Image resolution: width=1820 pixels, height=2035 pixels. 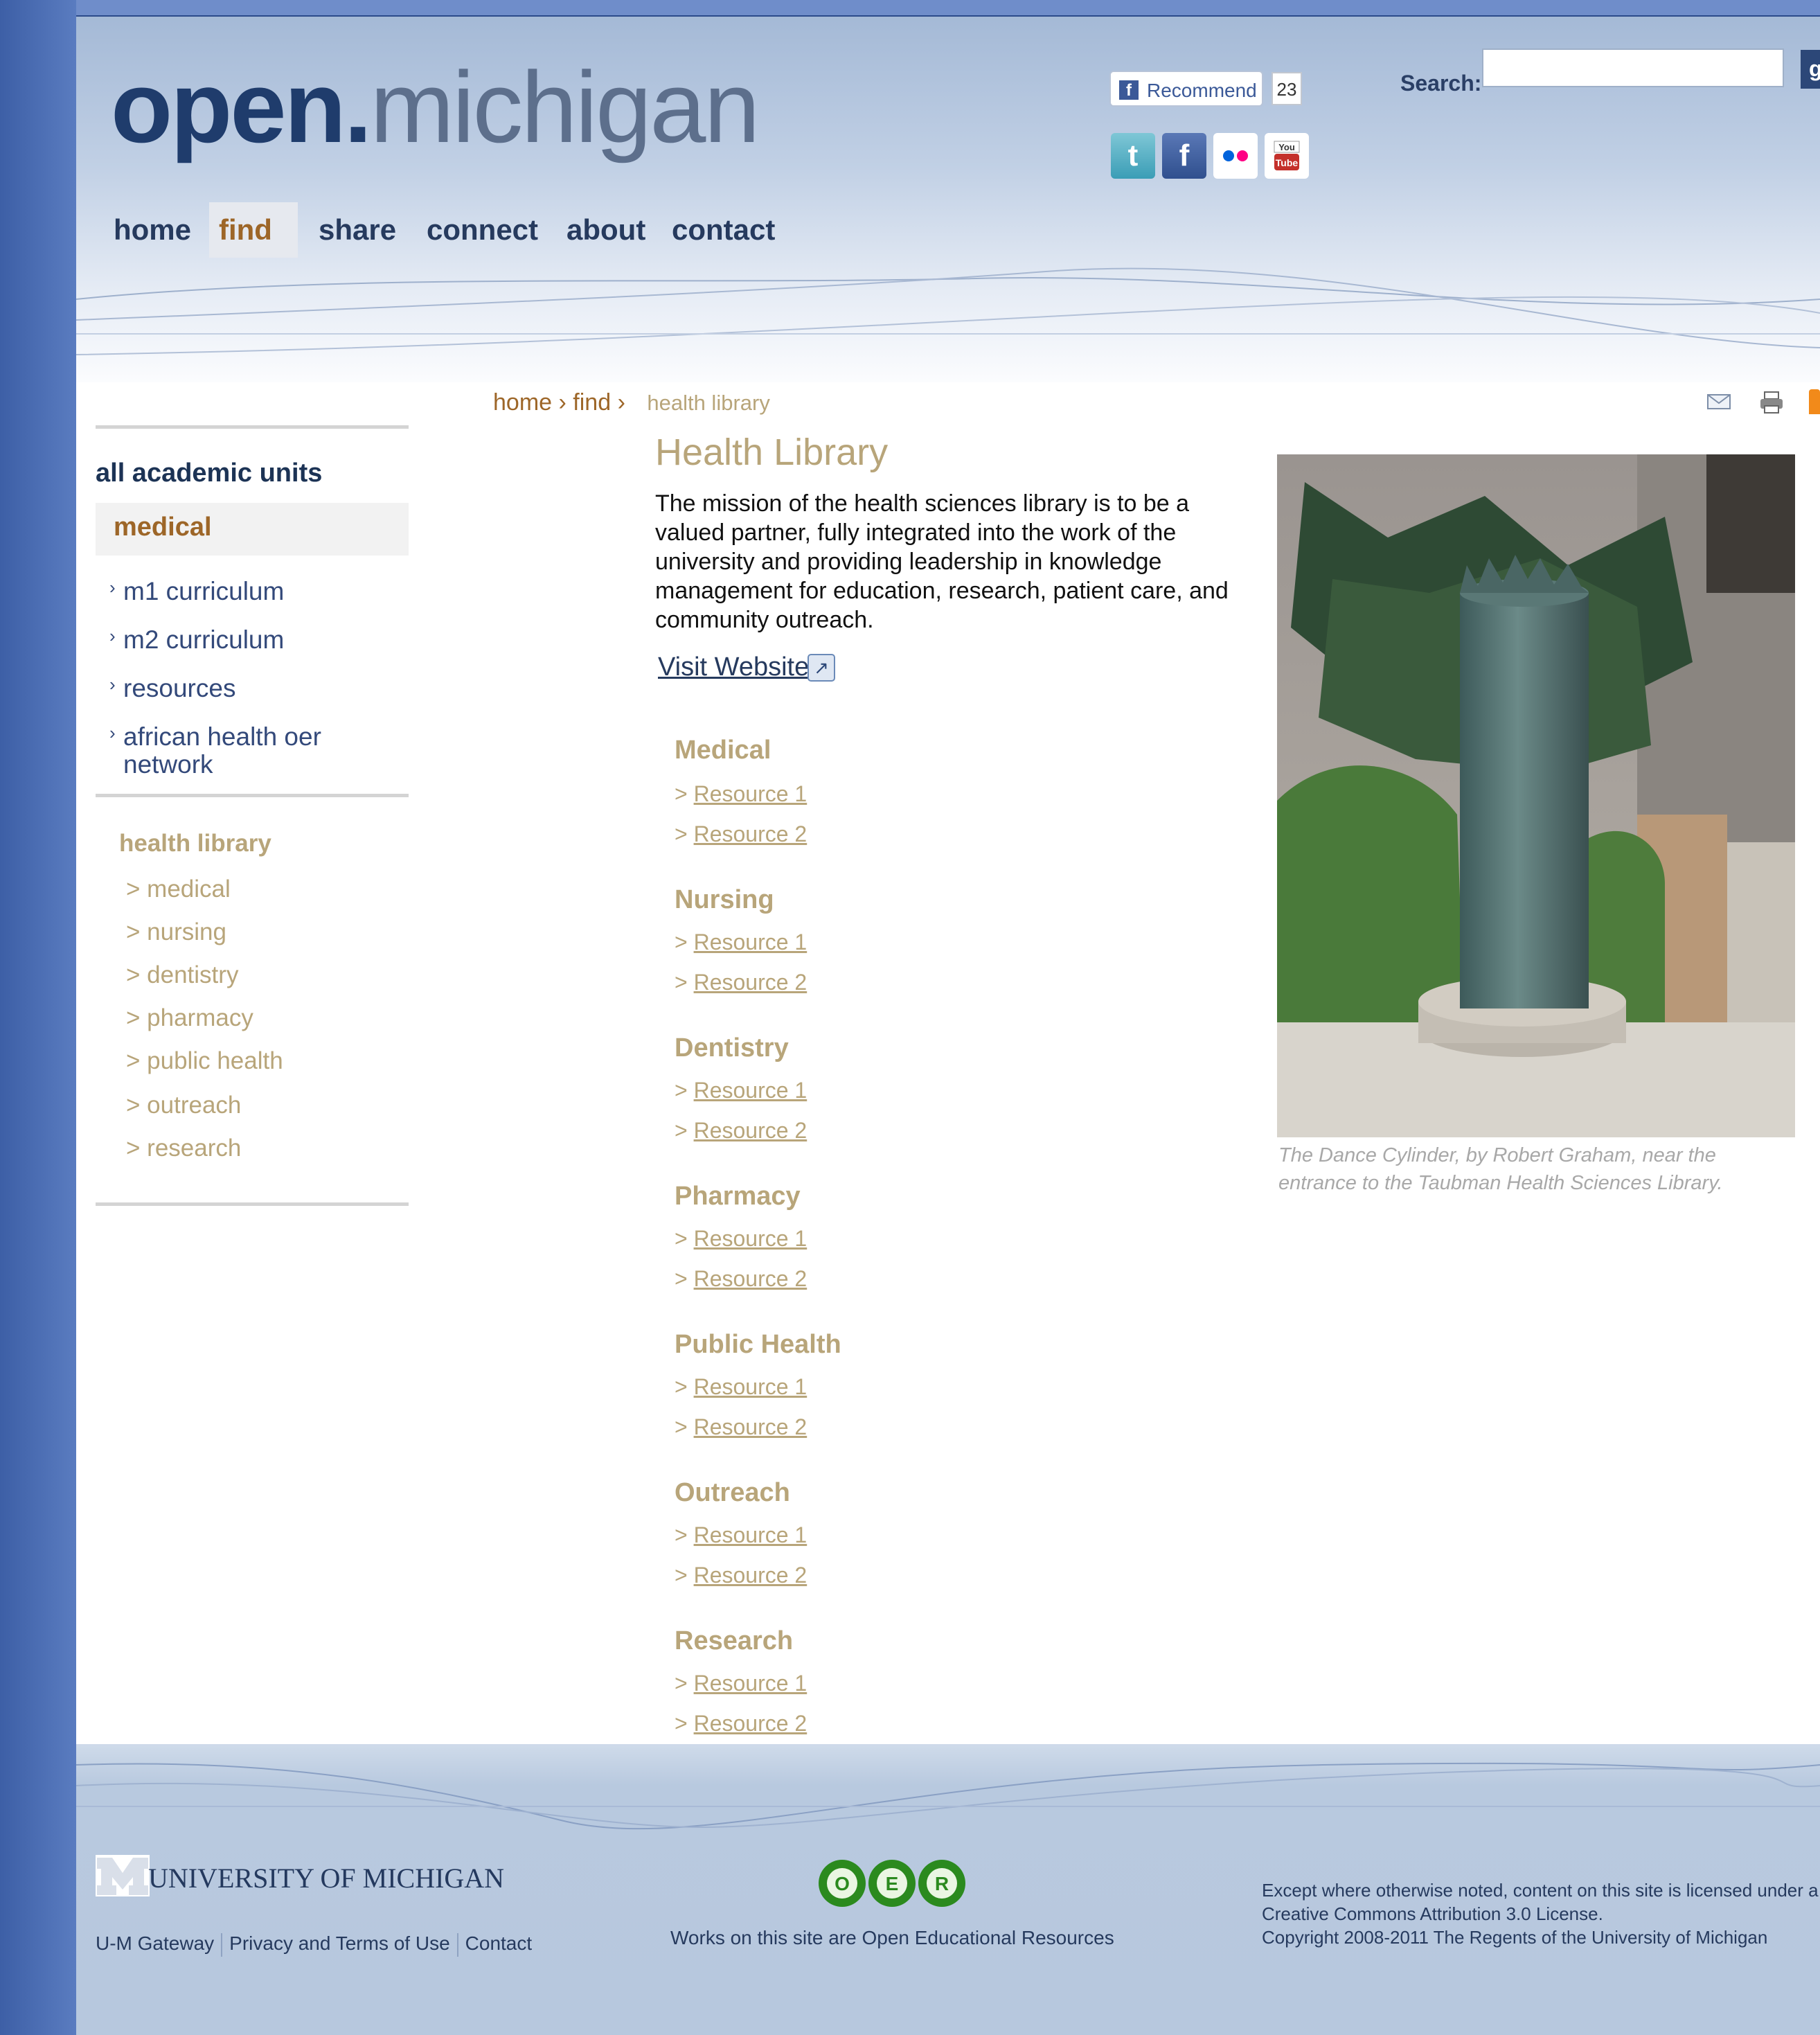 What do you see at coordinates (942, 1883) in the screenshot?
I see `svg-text: R` at bounding box center [942, 1883].